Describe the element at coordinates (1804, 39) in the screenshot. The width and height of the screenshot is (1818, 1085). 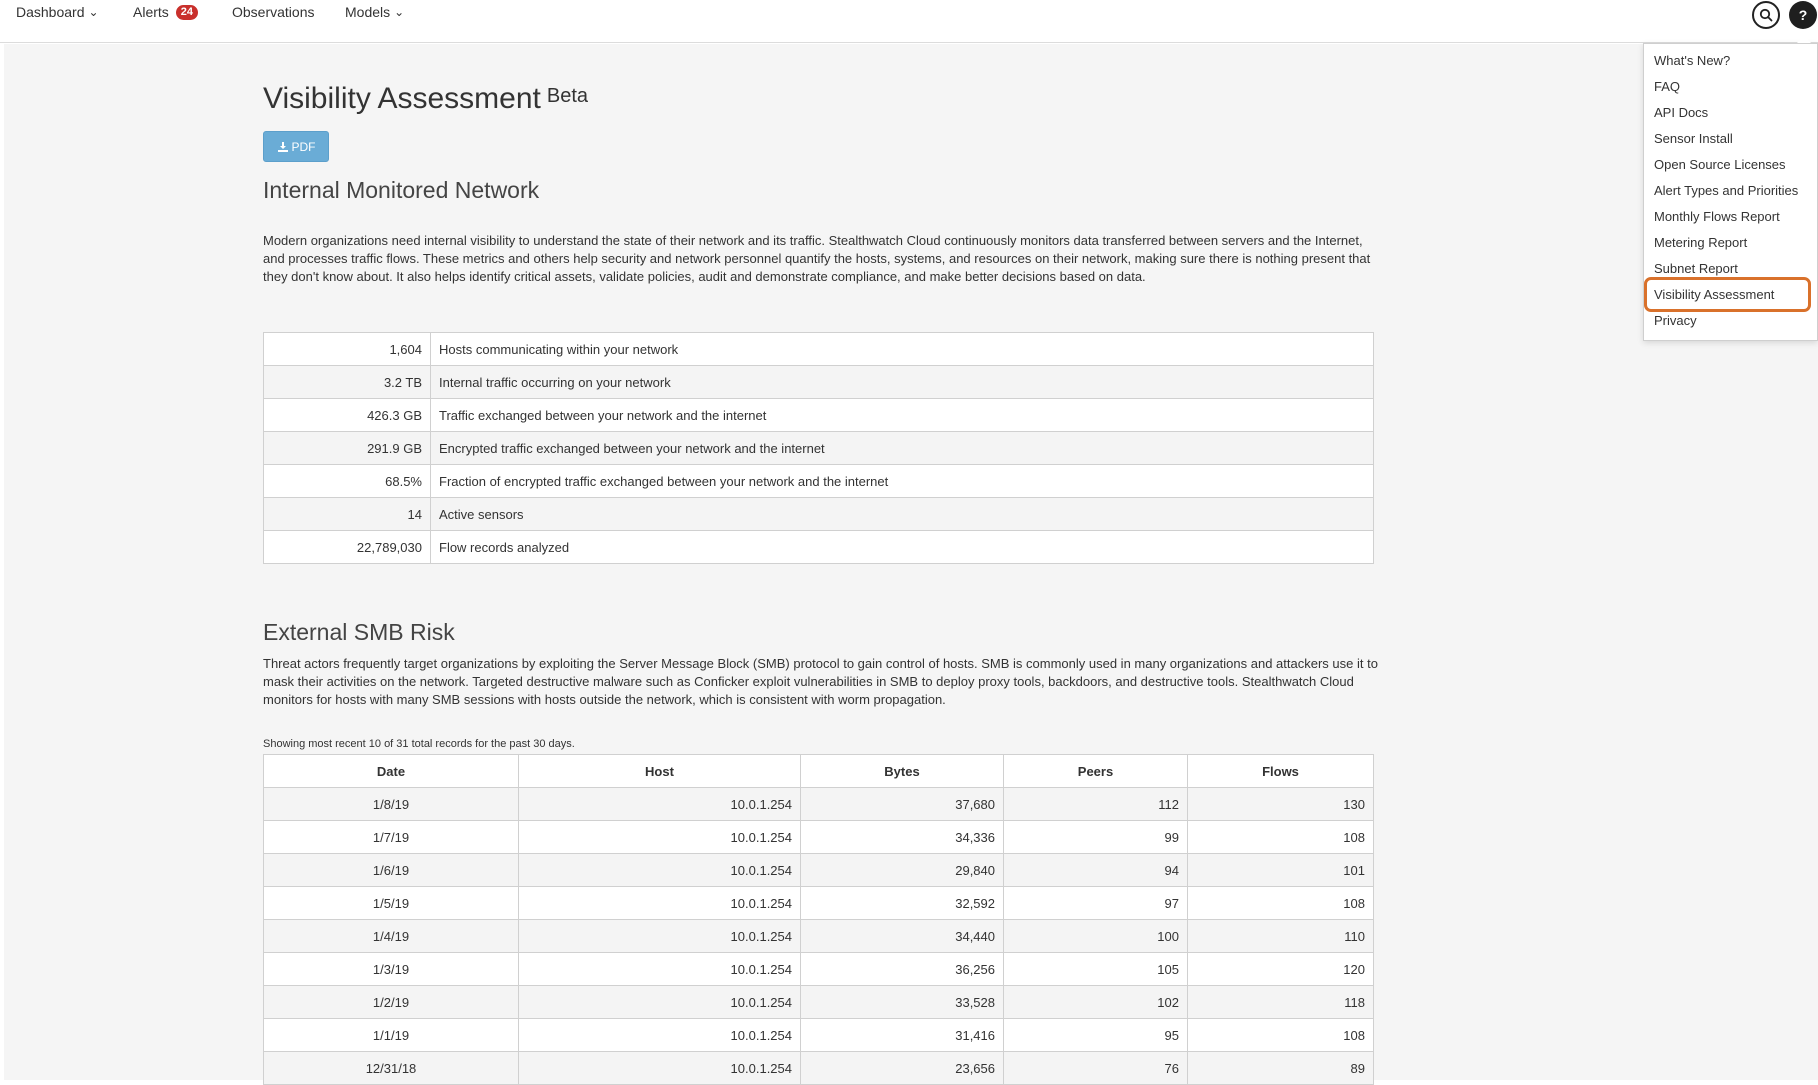
I see `menu-caret` at that location.